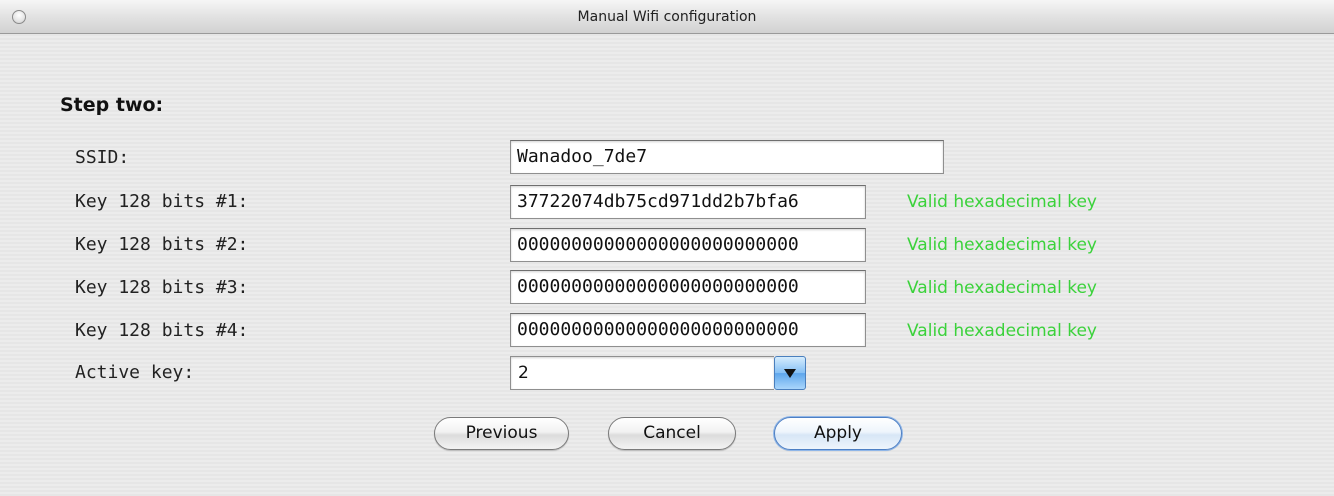 The height and width of the screenshot is (496, 1334). I want to click on key4-field: 00000000000000000000000000, so click(688, 330).